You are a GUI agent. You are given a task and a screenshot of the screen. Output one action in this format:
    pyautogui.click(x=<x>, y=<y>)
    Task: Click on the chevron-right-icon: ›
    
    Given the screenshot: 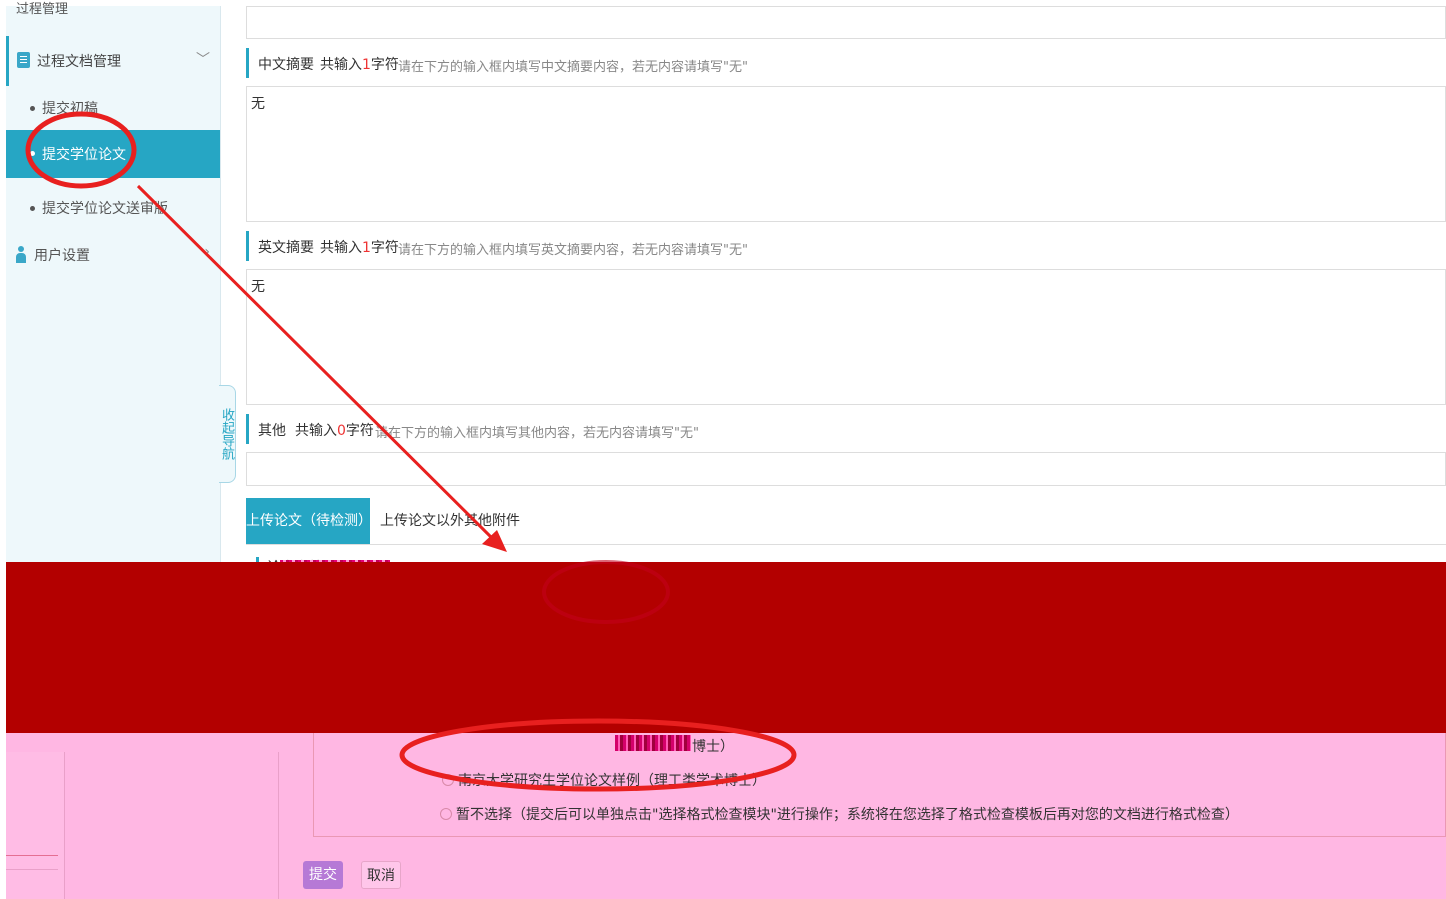 What is the action you would take?
    pyautogui.click(x=207, y=252)
    